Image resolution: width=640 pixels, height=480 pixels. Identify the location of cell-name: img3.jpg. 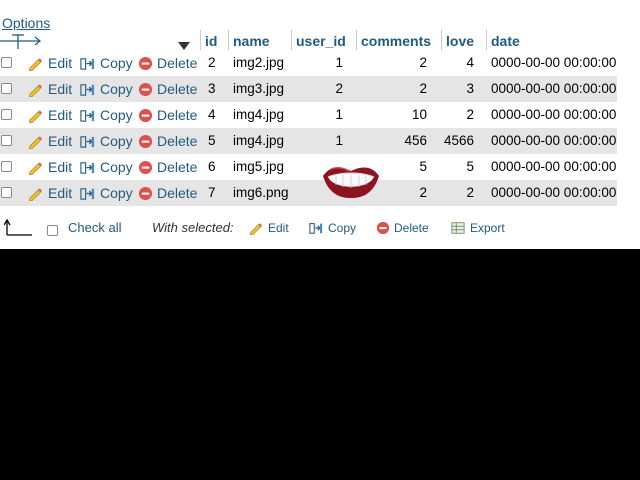
(259, 88).